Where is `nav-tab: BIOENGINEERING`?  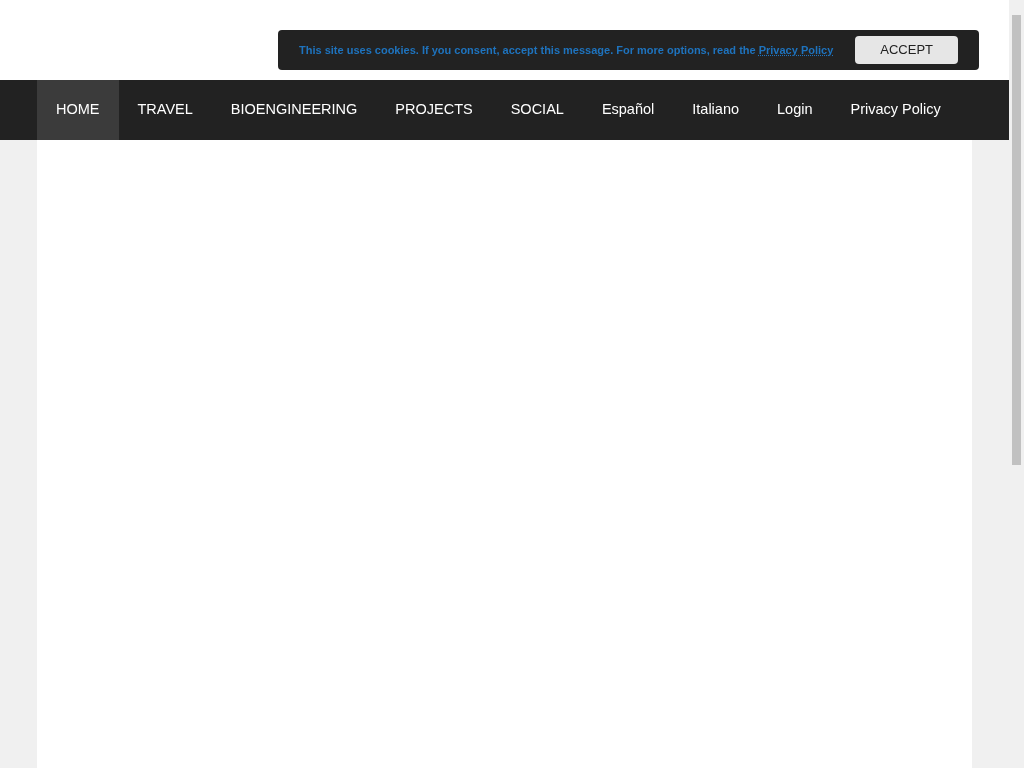
nav-tab: BIOENGINEERING is located at coordinates (294, 110).